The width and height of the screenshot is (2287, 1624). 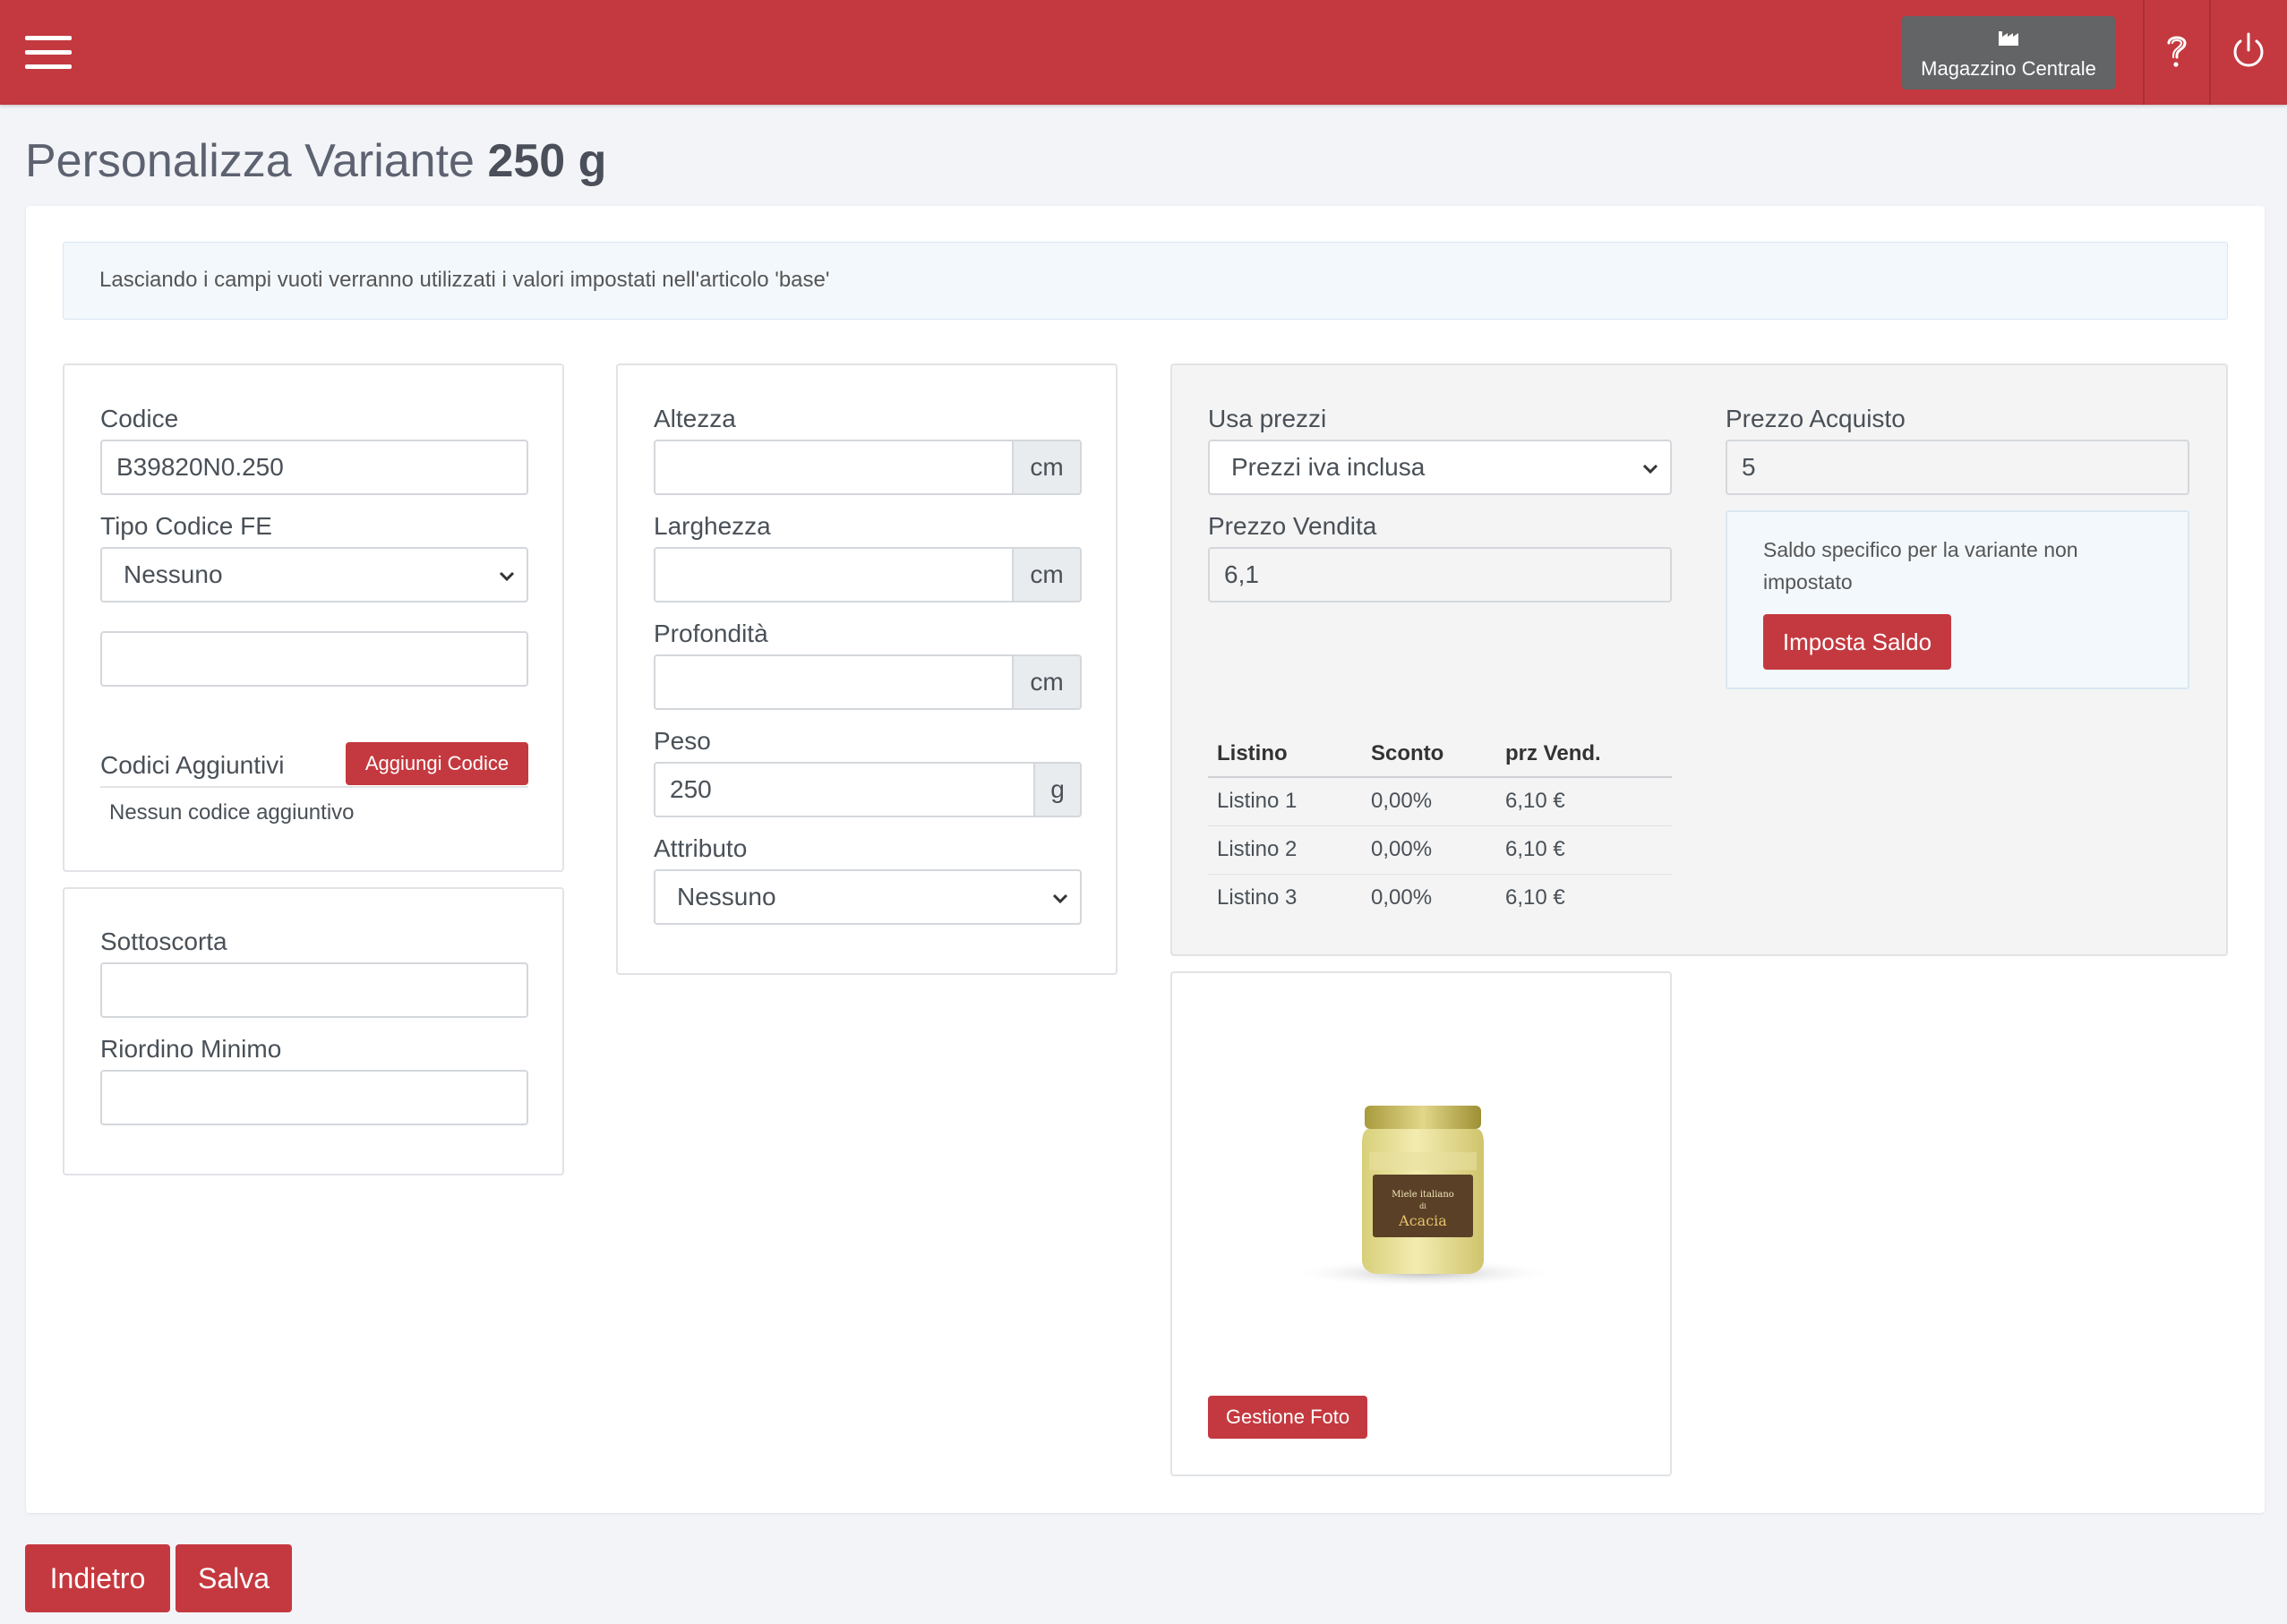 I want to click on photo-panel: Miele italiano di Acacia Gestione Foto, so click(x=1421, y=1223).